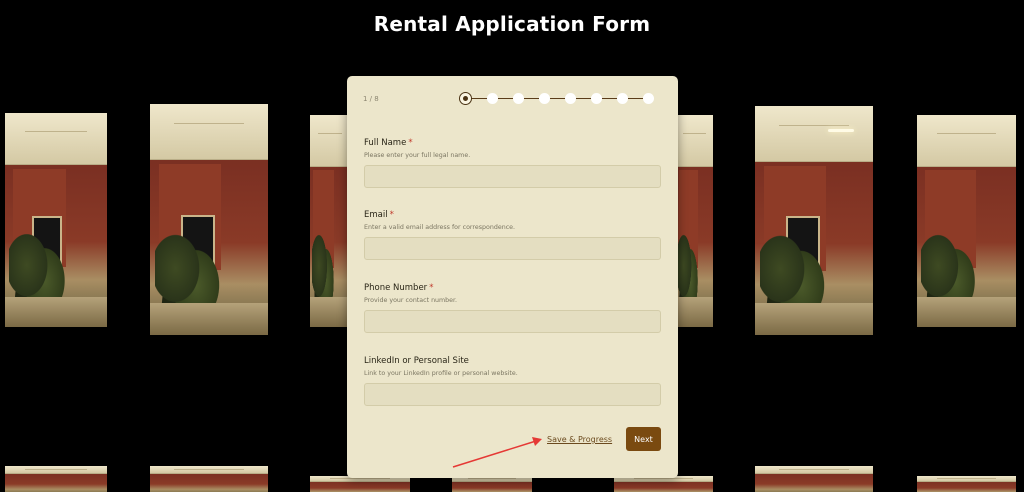 The width and height of the screenshot is (1024, 492). Describe the element at coordinates (399, 288) in the screenshot. I see `phone-number-label: Phone Number *` at that location.